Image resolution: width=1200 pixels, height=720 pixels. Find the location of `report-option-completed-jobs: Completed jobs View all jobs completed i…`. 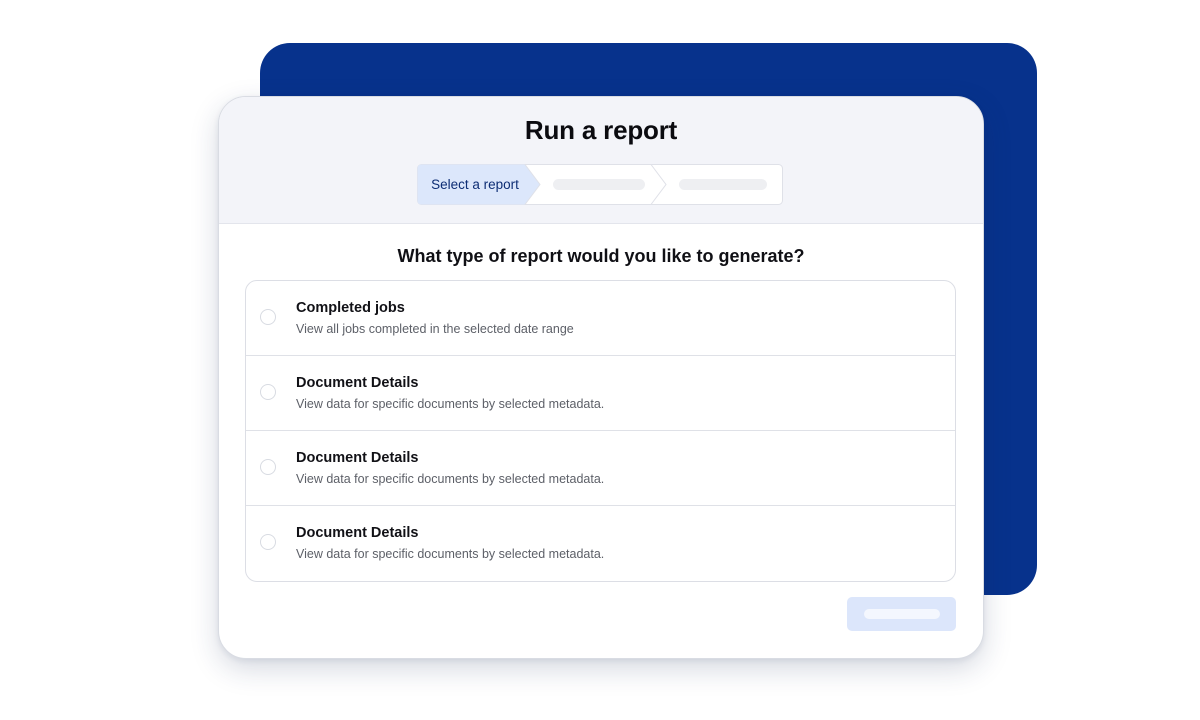

report-option-completed-jobs: Completed jobs View all jobs completed i… is located at coordinates (600, 318).